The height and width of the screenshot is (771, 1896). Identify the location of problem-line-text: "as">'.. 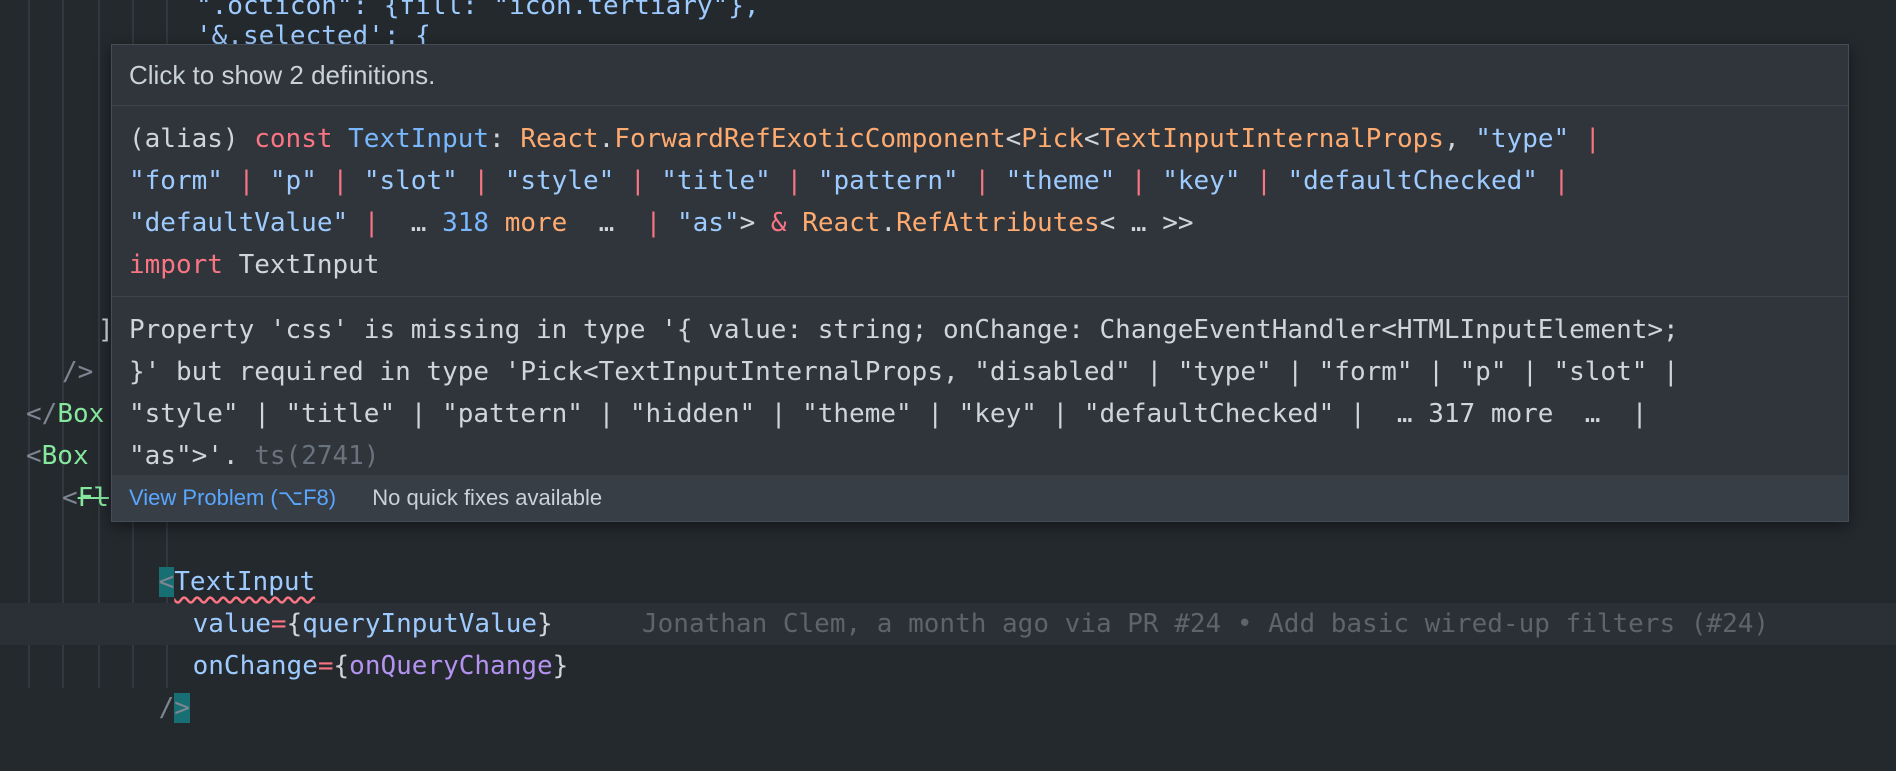
(184, 456).